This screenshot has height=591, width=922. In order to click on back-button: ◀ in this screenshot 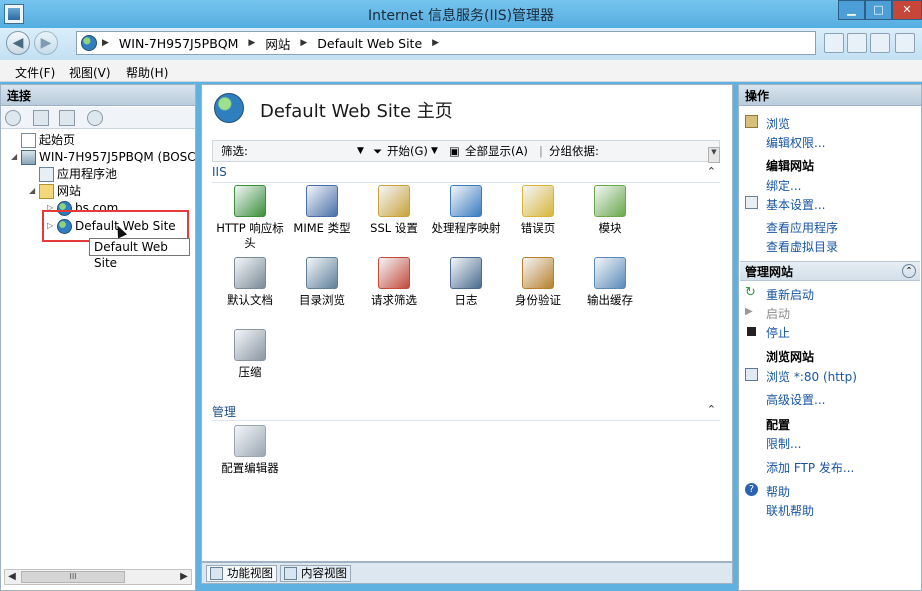, I will do `click(18, 43)`.